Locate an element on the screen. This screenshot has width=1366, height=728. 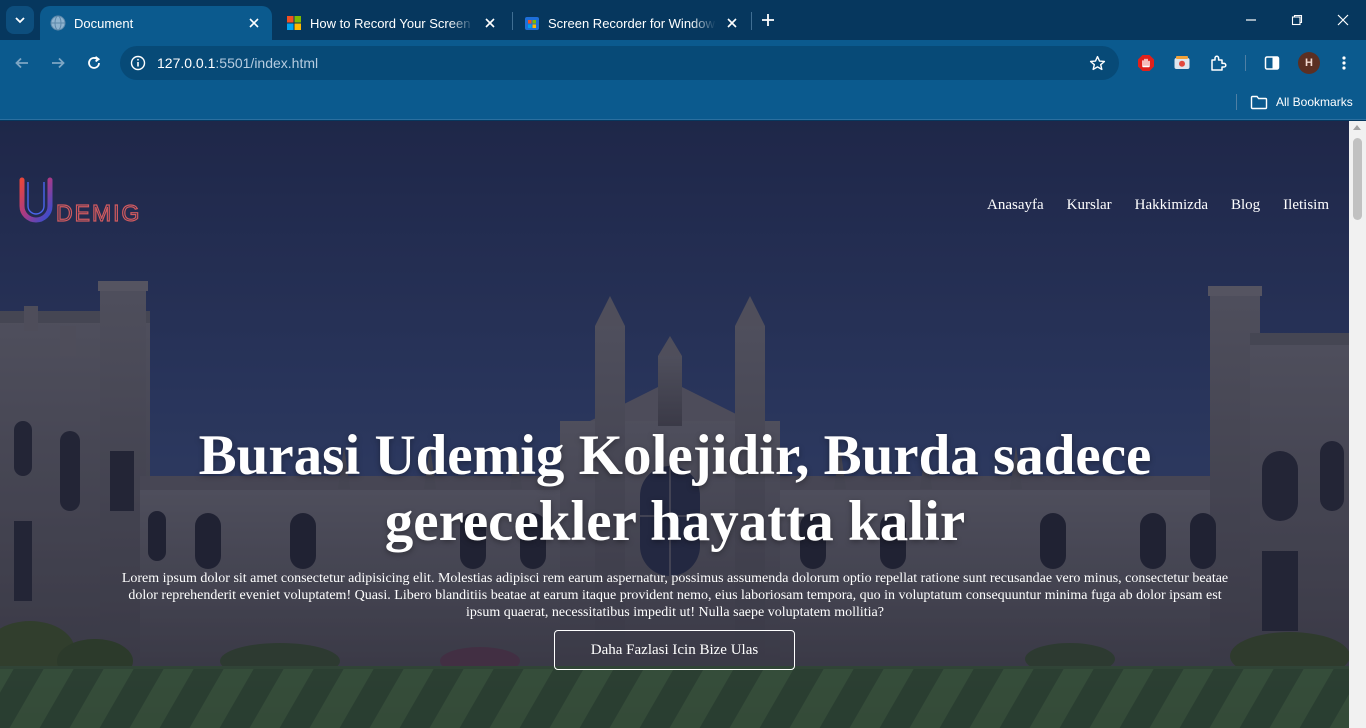
nav-link-iletisim: Iletisim is located at coordinates (1306, 205).